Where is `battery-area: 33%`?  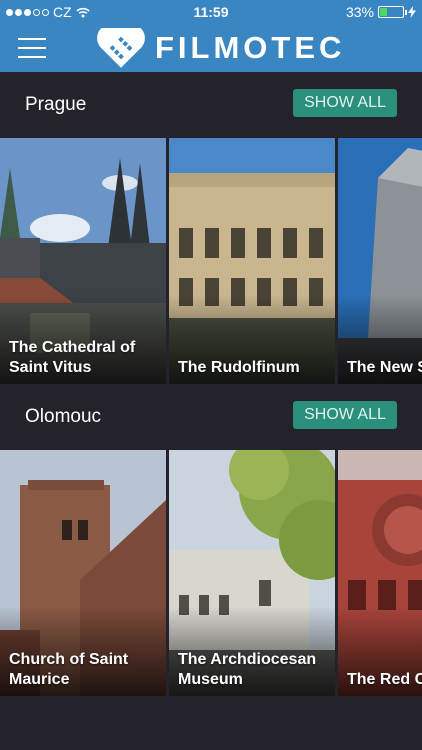 battery-area: 33% is located at coordinates (381, 12).